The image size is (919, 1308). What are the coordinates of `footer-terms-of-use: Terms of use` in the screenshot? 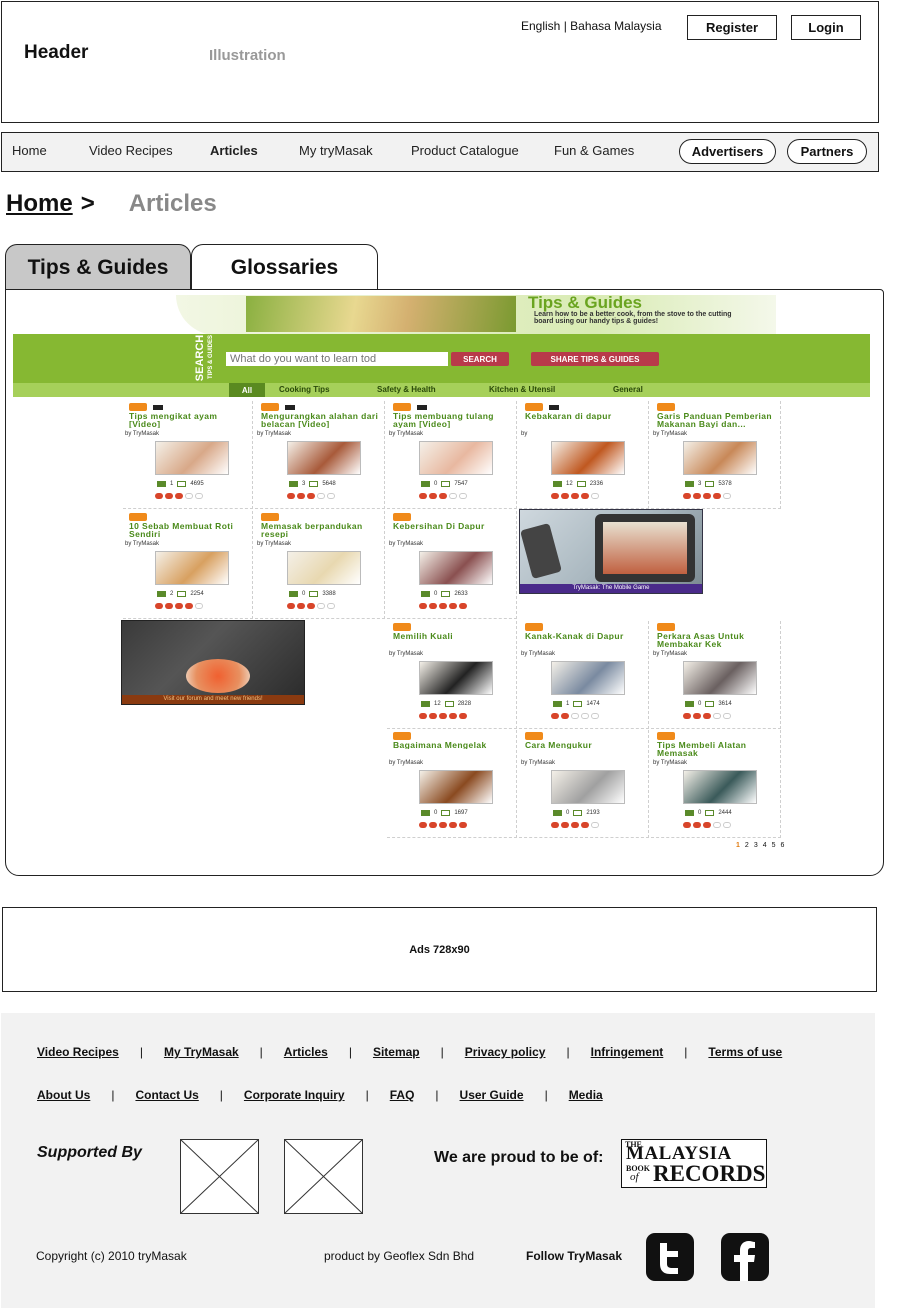 It's located at (745, 1052).